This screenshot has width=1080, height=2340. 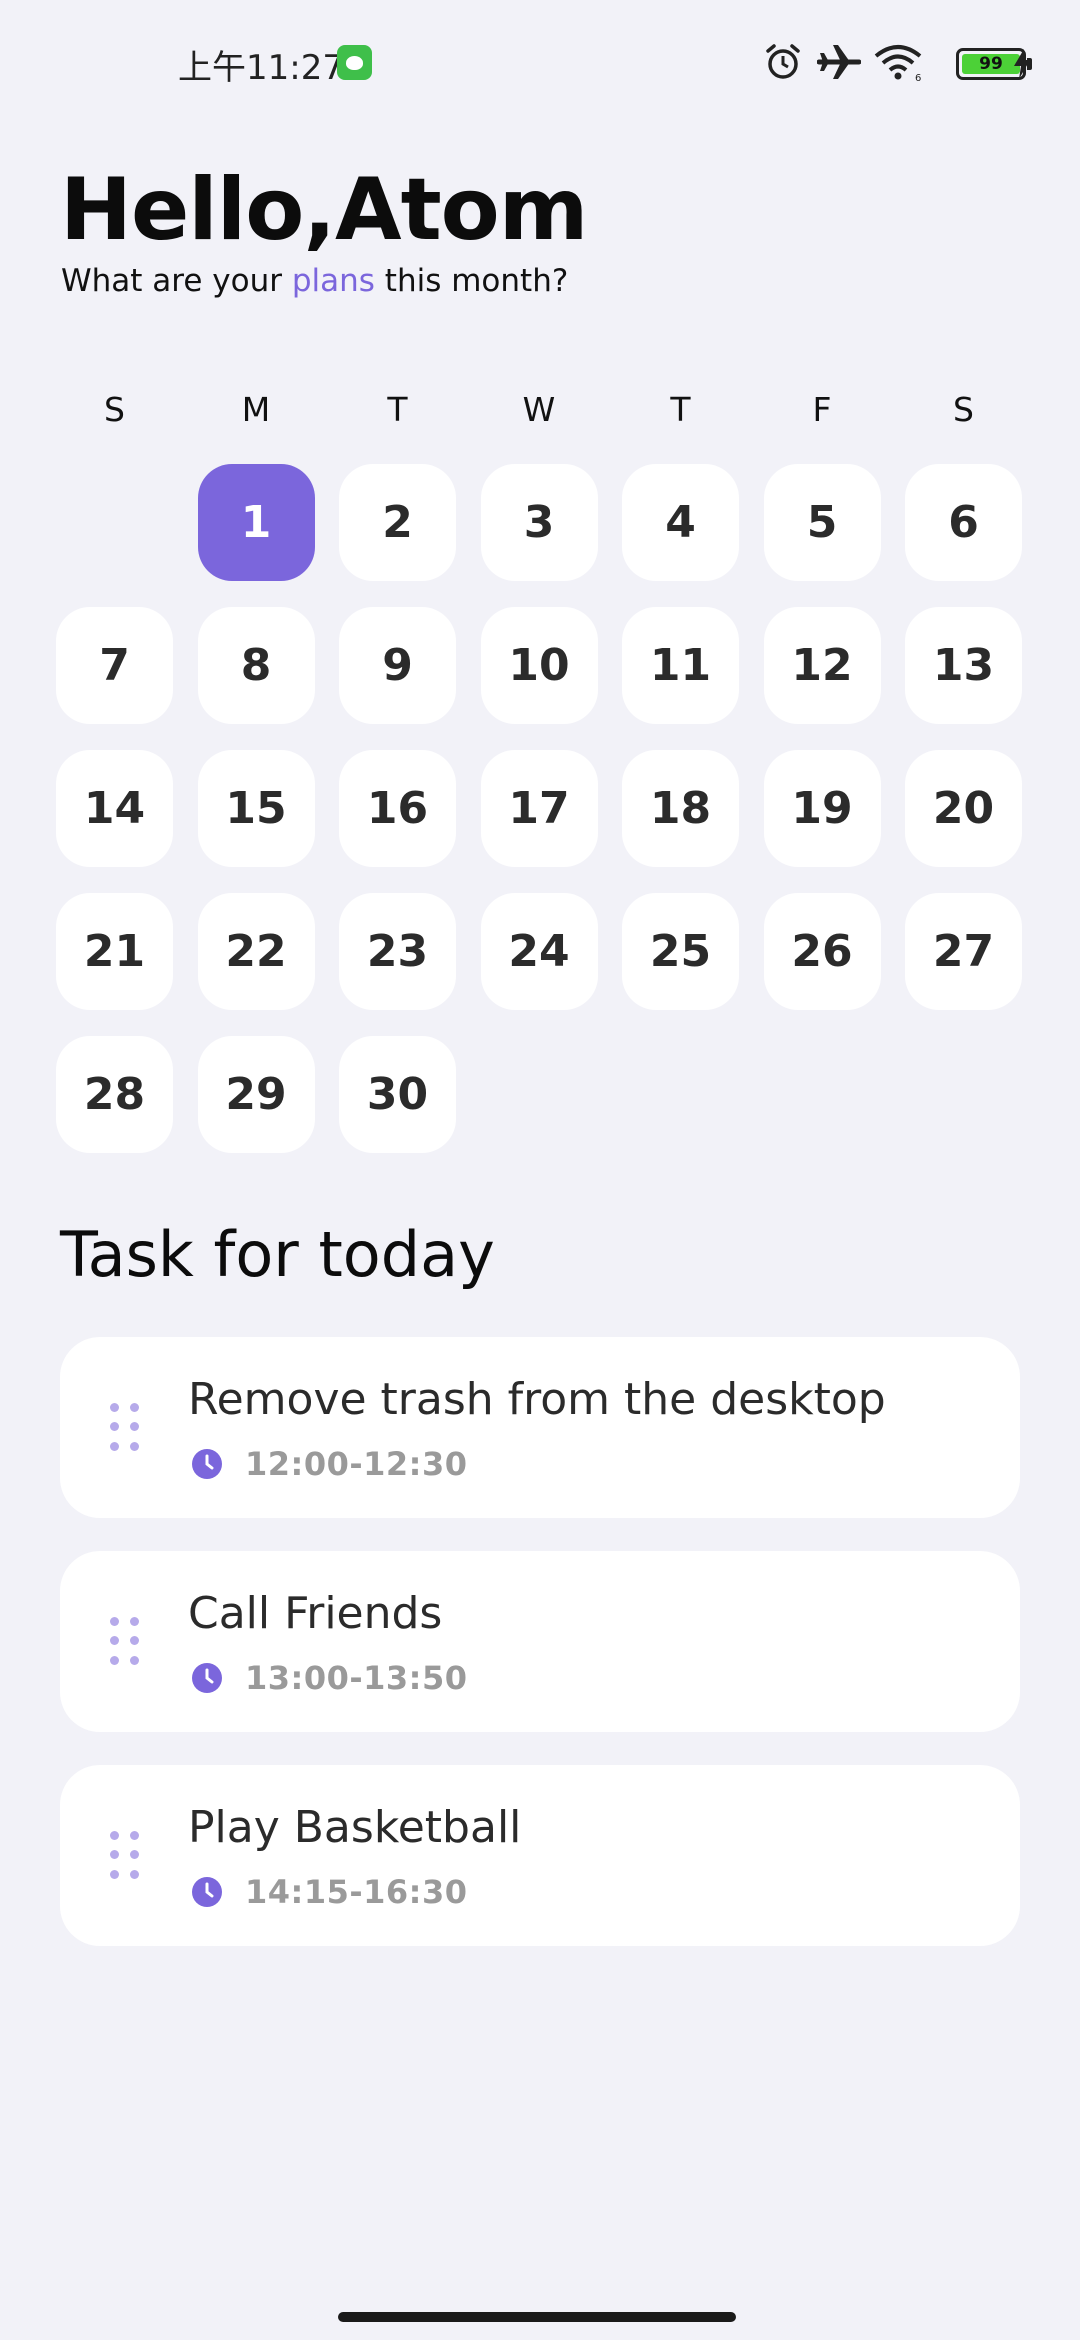 What do you see at coordinates (114, 522) in the screenshot?
I see `calendar-empty-cell` at bounding box center [114, 522].